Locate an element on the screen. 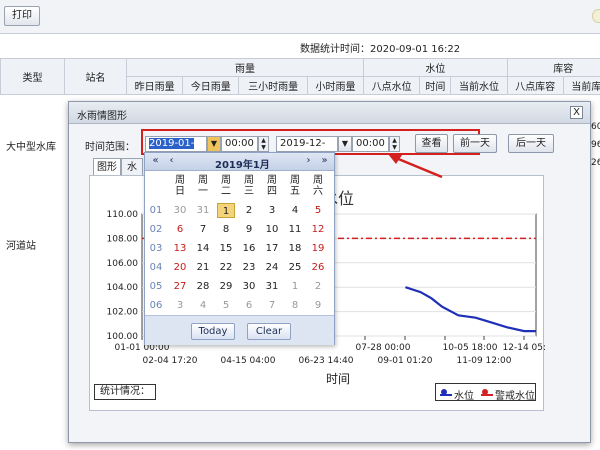 The height and width of the screenshot is (450, 600). end-date-dropdown-button: ▼ is located at coordinates (345, 144).